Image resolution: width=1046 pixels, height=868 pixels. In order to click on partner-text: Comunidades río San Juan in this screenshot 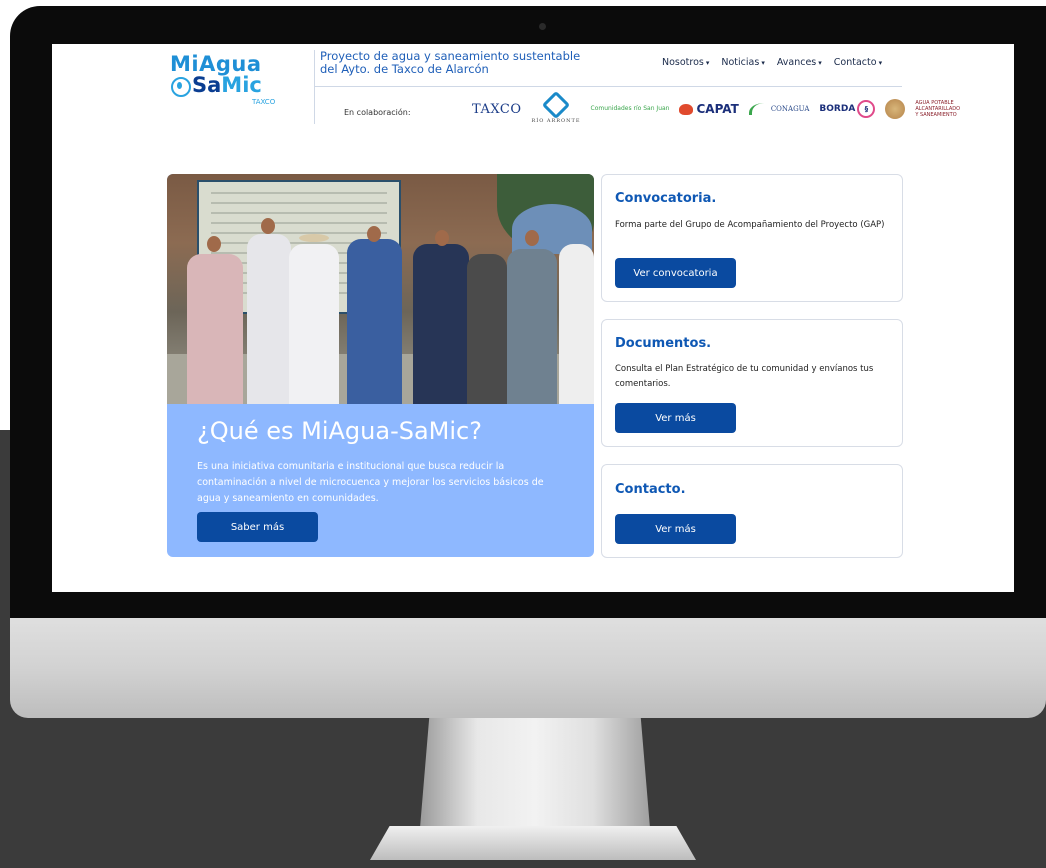, I will do `click(630, 108)`.